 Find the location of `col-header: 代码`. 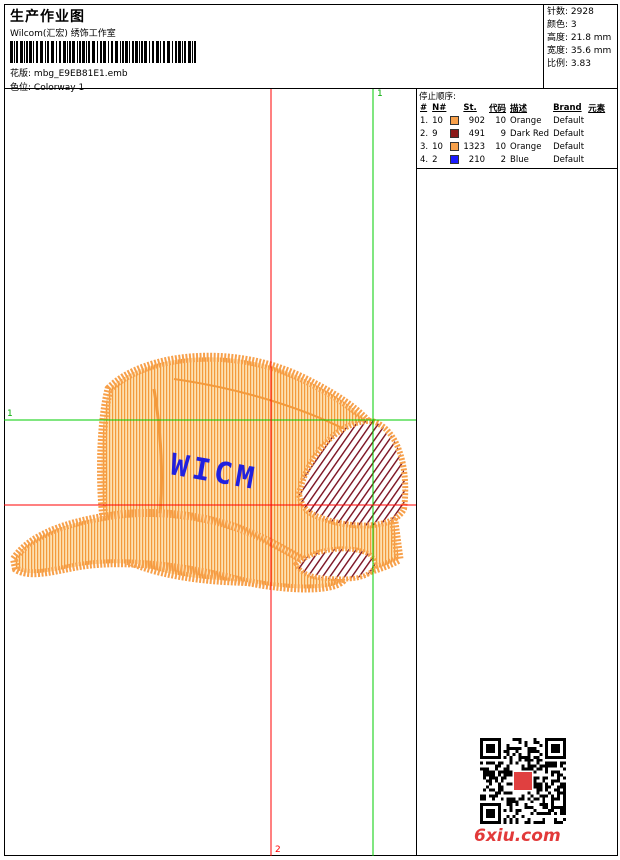

col-header: 代码 is located at coordinates (498, 108).